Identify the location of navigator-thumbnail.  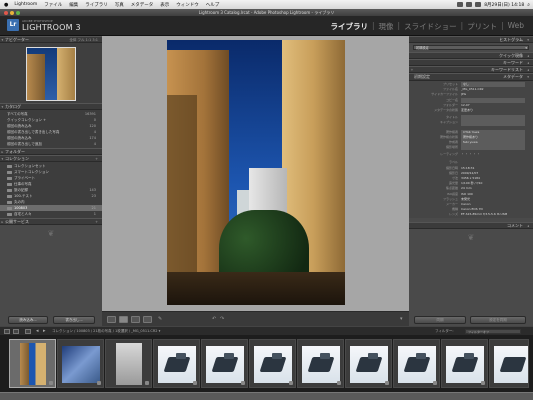
(51, 74).